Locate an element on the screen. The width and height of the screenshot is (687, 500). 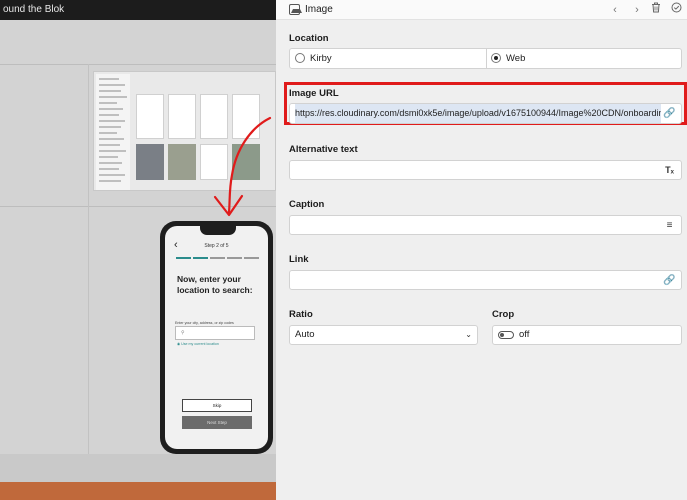
step-indicator: Step 2 of 5 is located at coordinates (216, 246).